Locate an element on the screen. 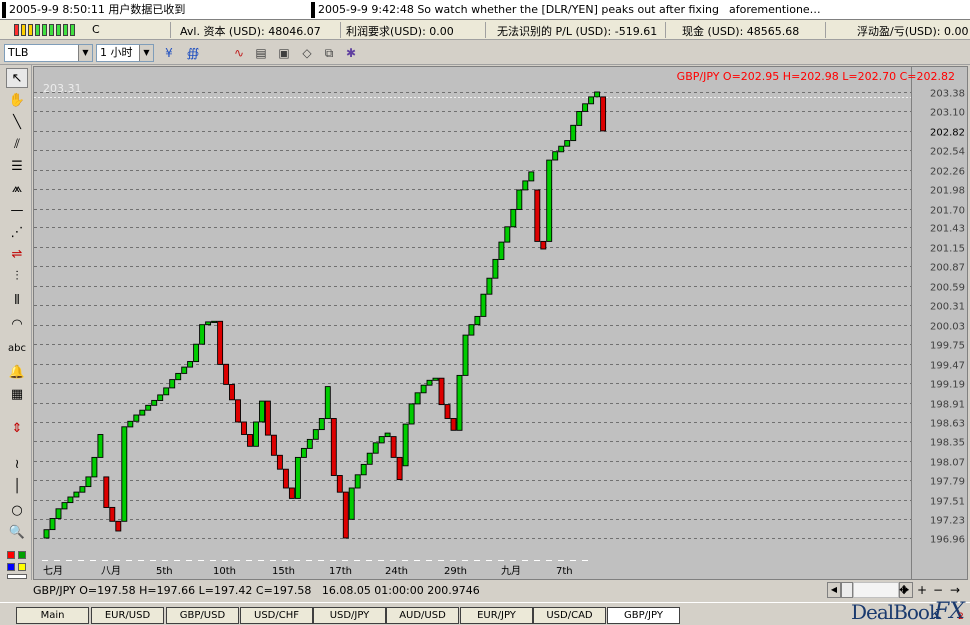 The width and height of the screenshot is (970, 625). cycle-lines-icon: ⦀ is located at coordinates (17, 301).